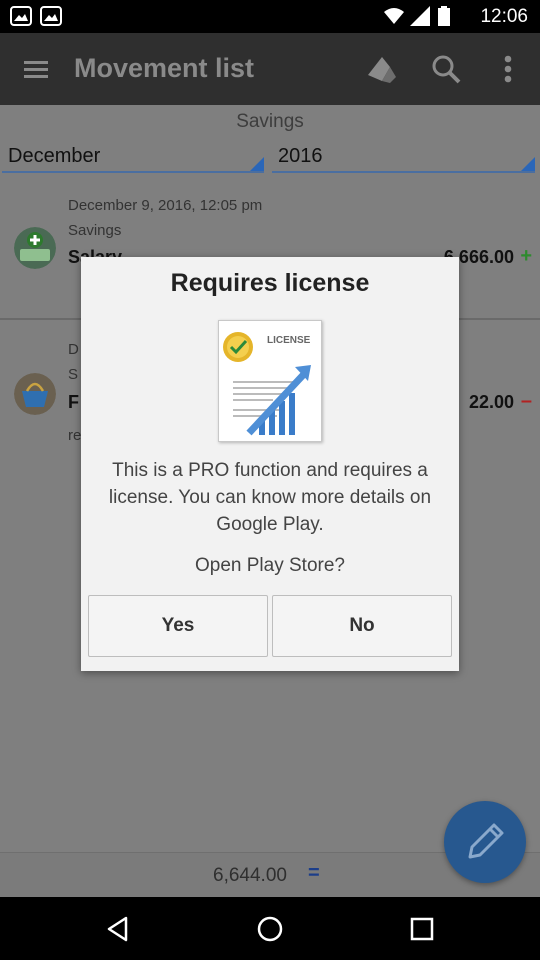 The width and height of the screenshot is (540, 960). What do you see at coordinates (178, 626) in the screenshot?
I see `yes-button: Yes` at bounding box center [178, 626].